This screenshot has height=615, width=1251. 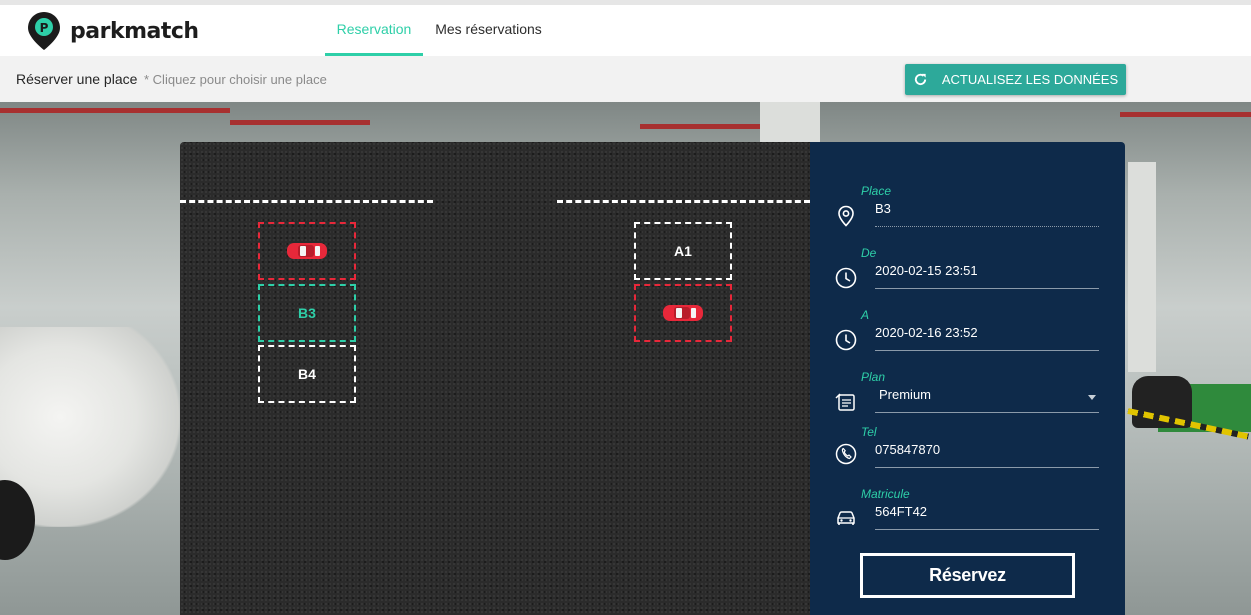 I want to click on parking-spot-a1: A1, so click(x=683, y=251).